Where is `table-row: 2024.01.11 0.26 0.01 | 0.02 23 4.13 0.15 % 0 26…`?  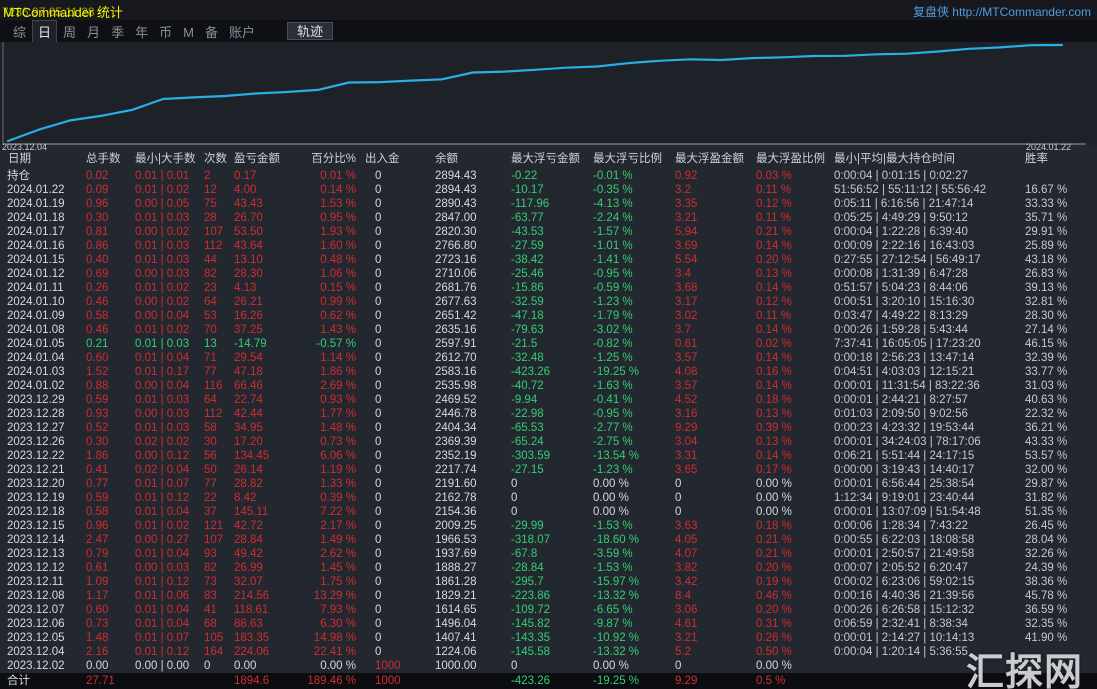
table-row: 2024.01.11 0.26 0.01 | 0.02 23 4.13 0.15 % 0 26… is located at coordinates (548, 288).